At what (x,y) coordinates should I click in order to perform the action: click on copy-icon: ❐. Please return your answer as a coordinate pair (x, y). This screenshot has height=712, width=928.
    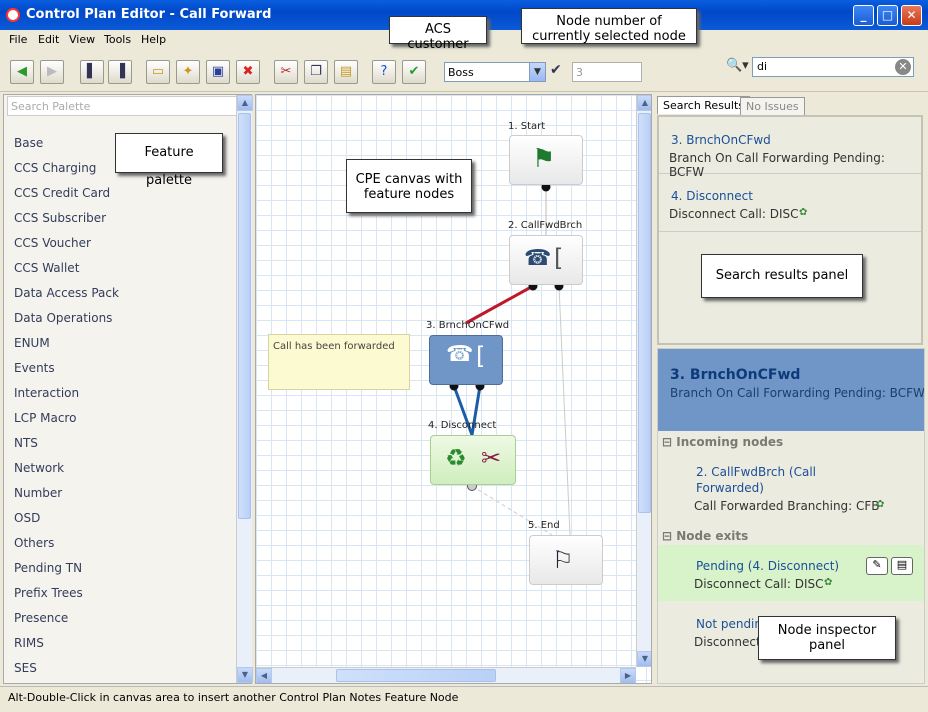
    Looking at the image, I should click on (316, 72).